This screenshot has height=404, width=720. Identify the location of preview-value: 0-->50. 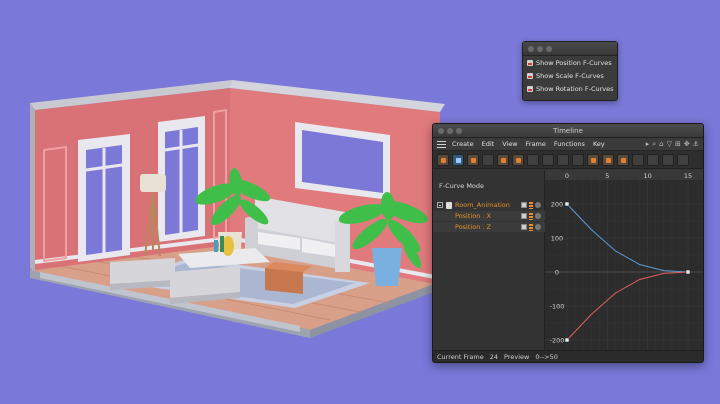
(546, 357).